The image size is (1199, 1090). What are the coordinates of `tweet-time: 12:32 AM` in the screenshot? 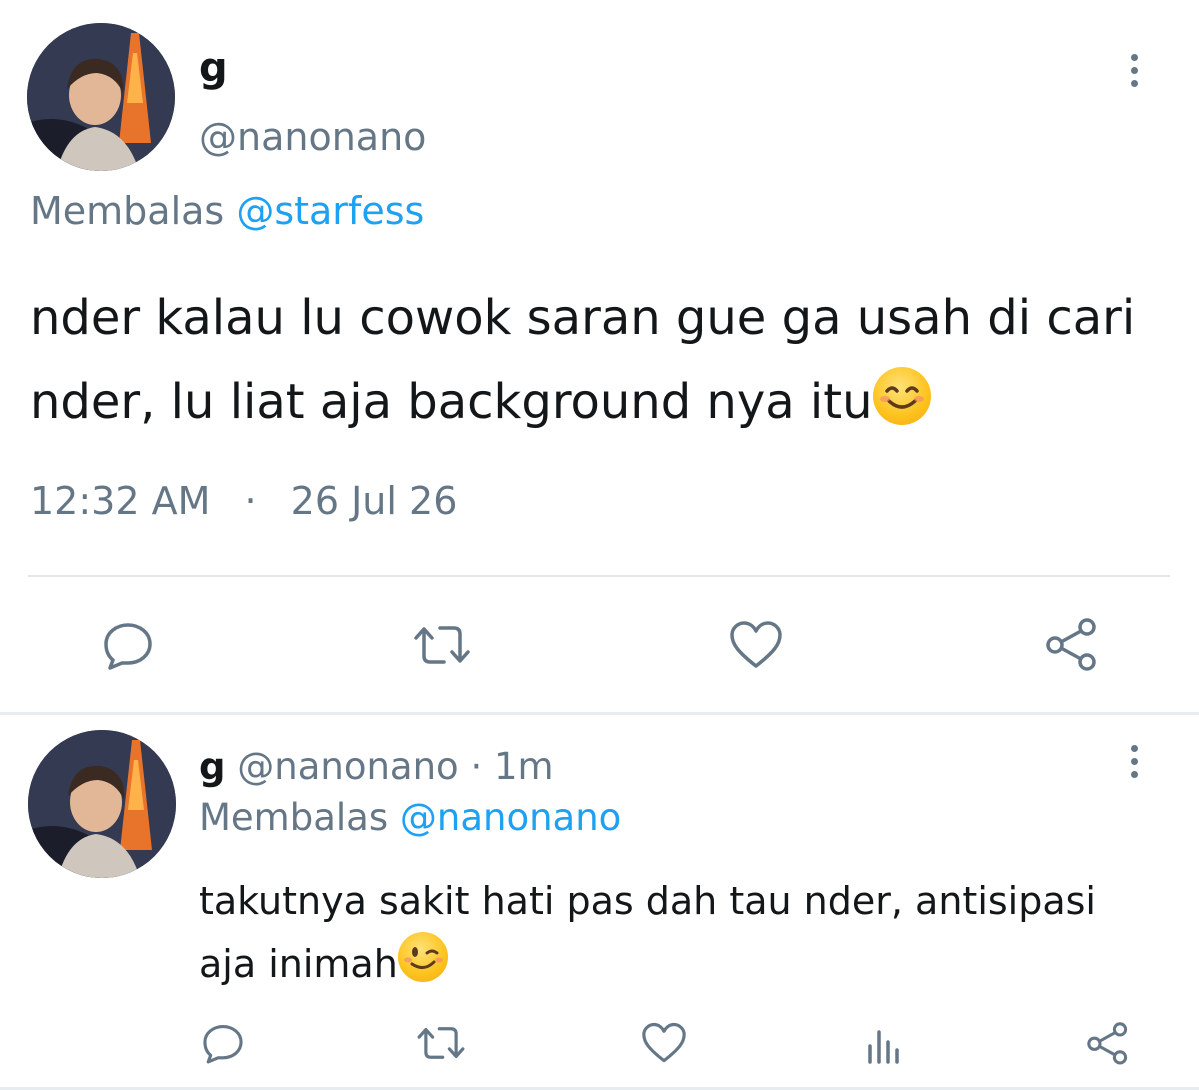 It's located at (120, 501).